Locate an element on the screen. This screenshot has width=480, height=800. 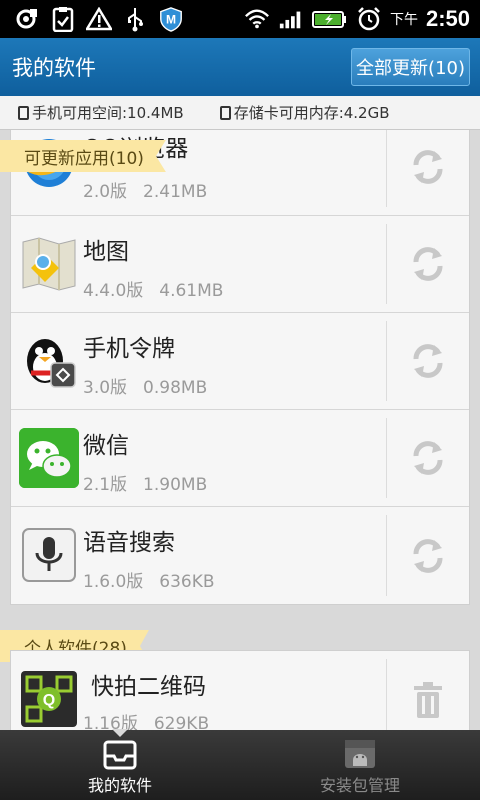
status-bar: M 下午 2:50 is located at coordinates (240, 19).